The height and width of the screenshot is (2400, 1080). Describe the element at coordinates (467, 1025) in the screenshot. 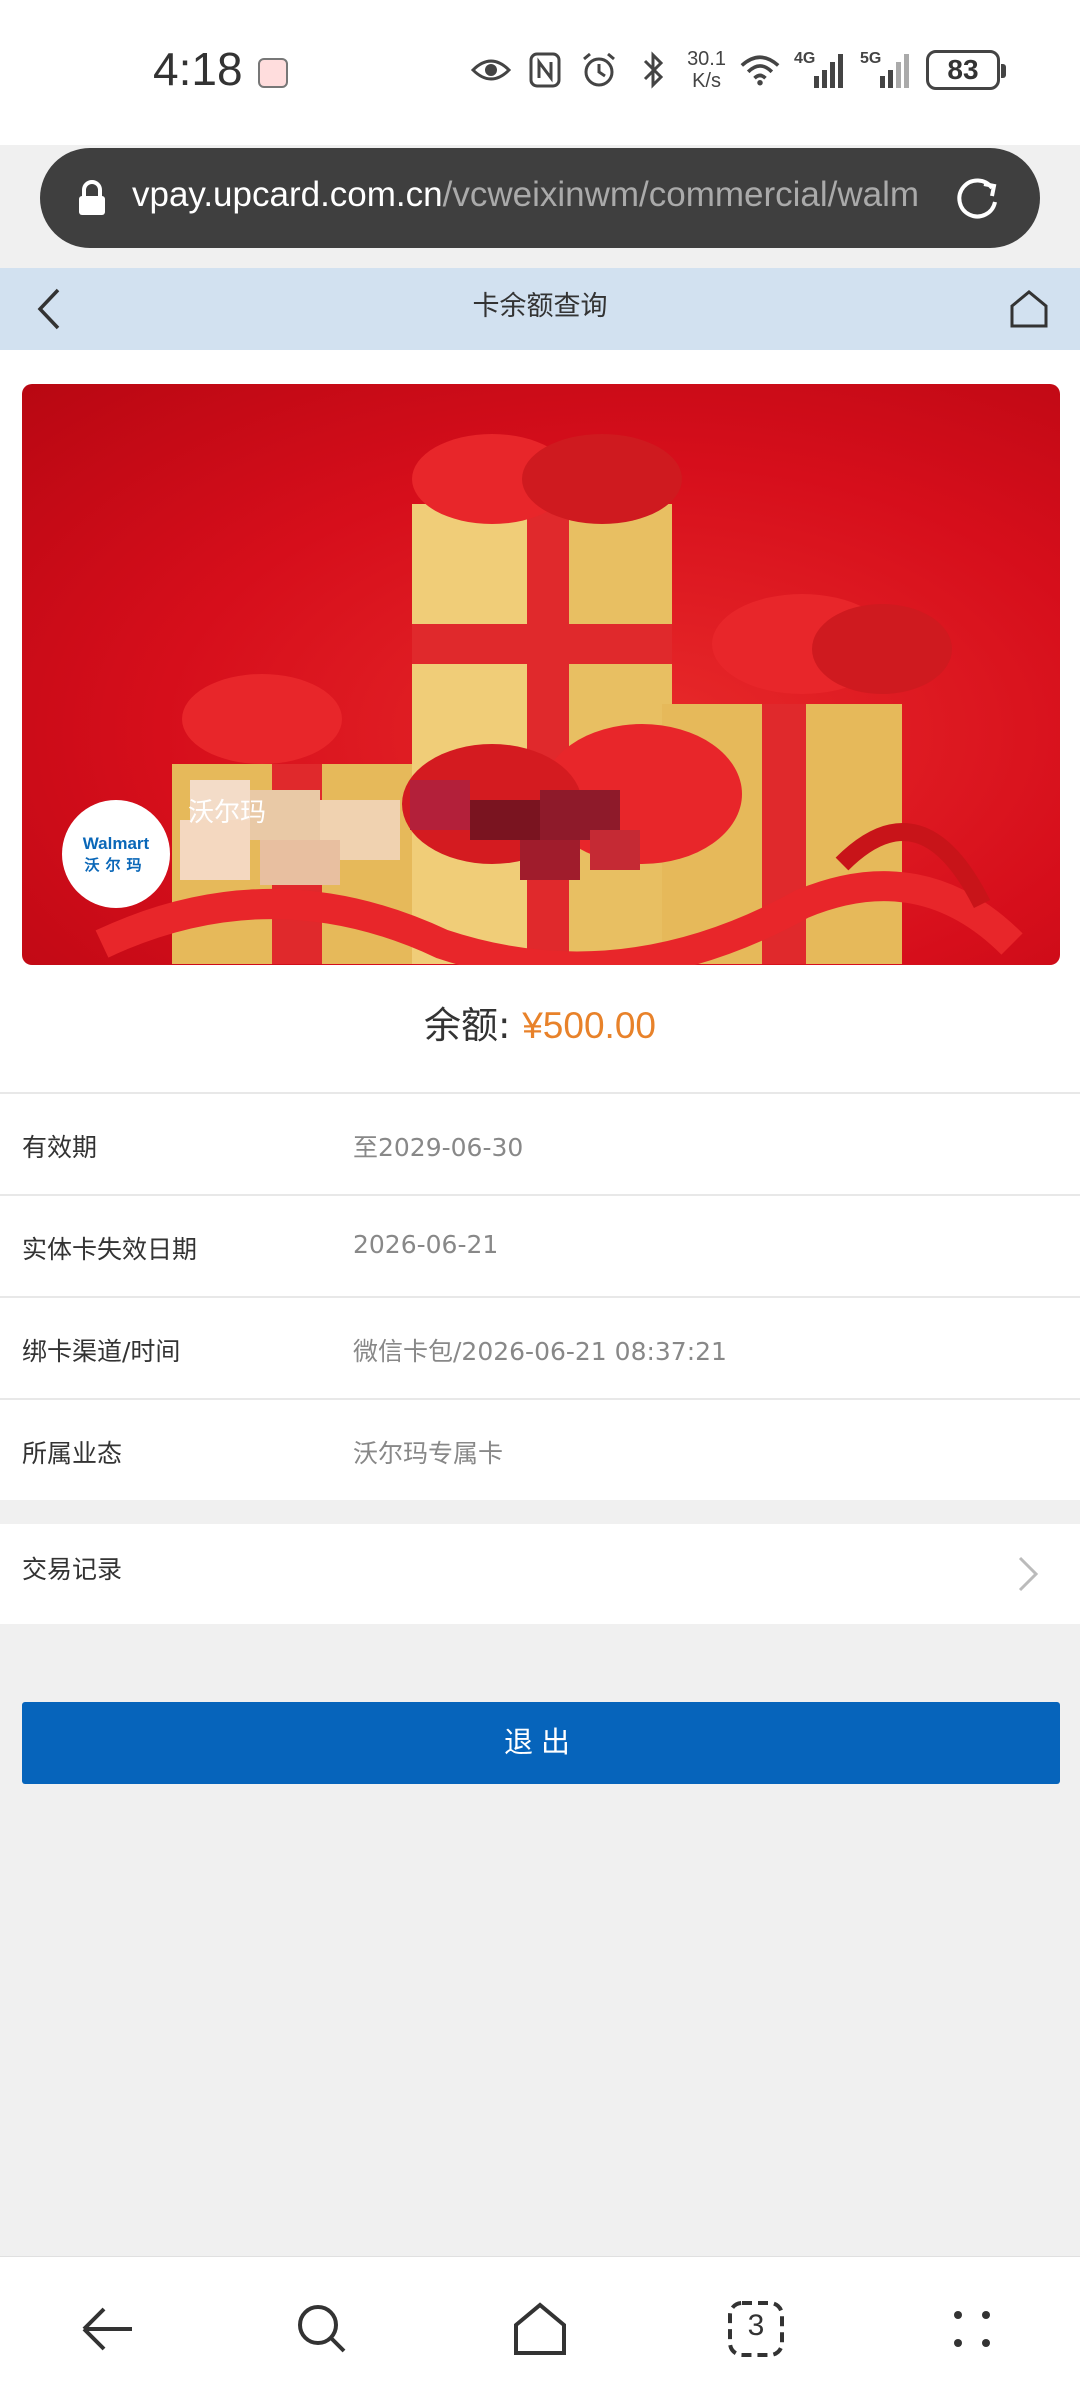

I see `balance-label: 余额:` at that location.